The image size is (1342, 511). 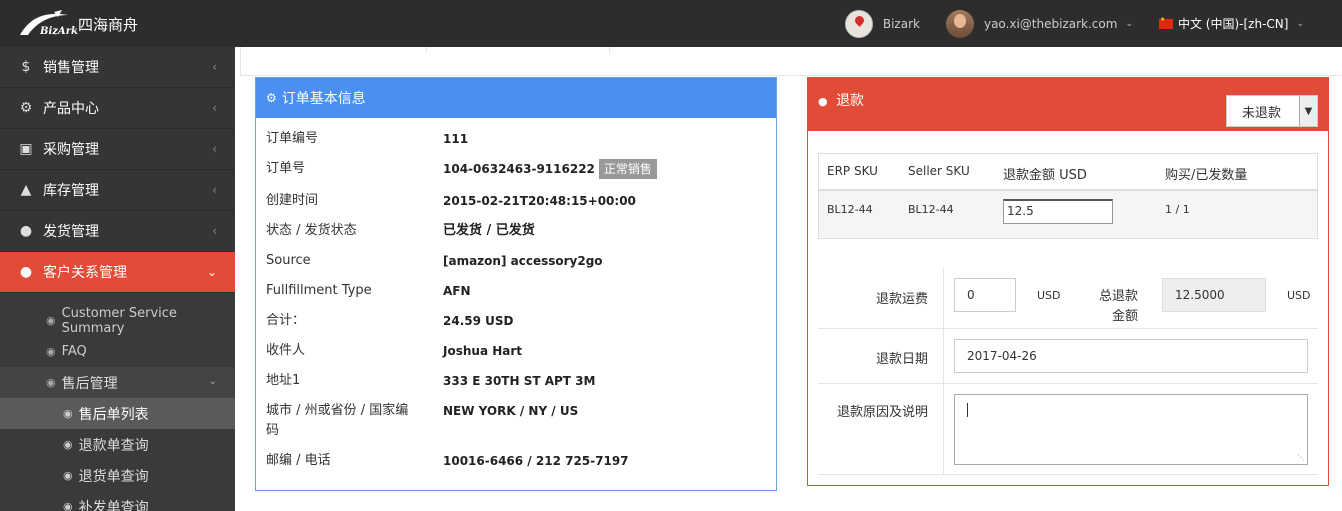 I want to click on field-value: 24.59 USD, so click(x=478, y=321).